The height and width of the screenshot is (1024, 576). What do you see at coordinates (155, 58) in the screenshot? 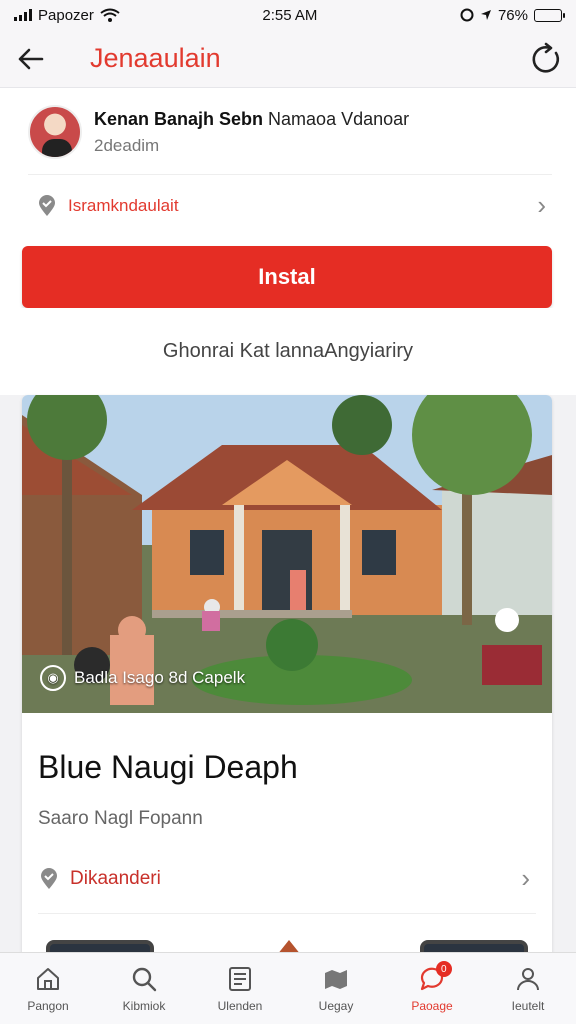
I see `page-title: Jenaaulain` at bounding box center [155, 58].